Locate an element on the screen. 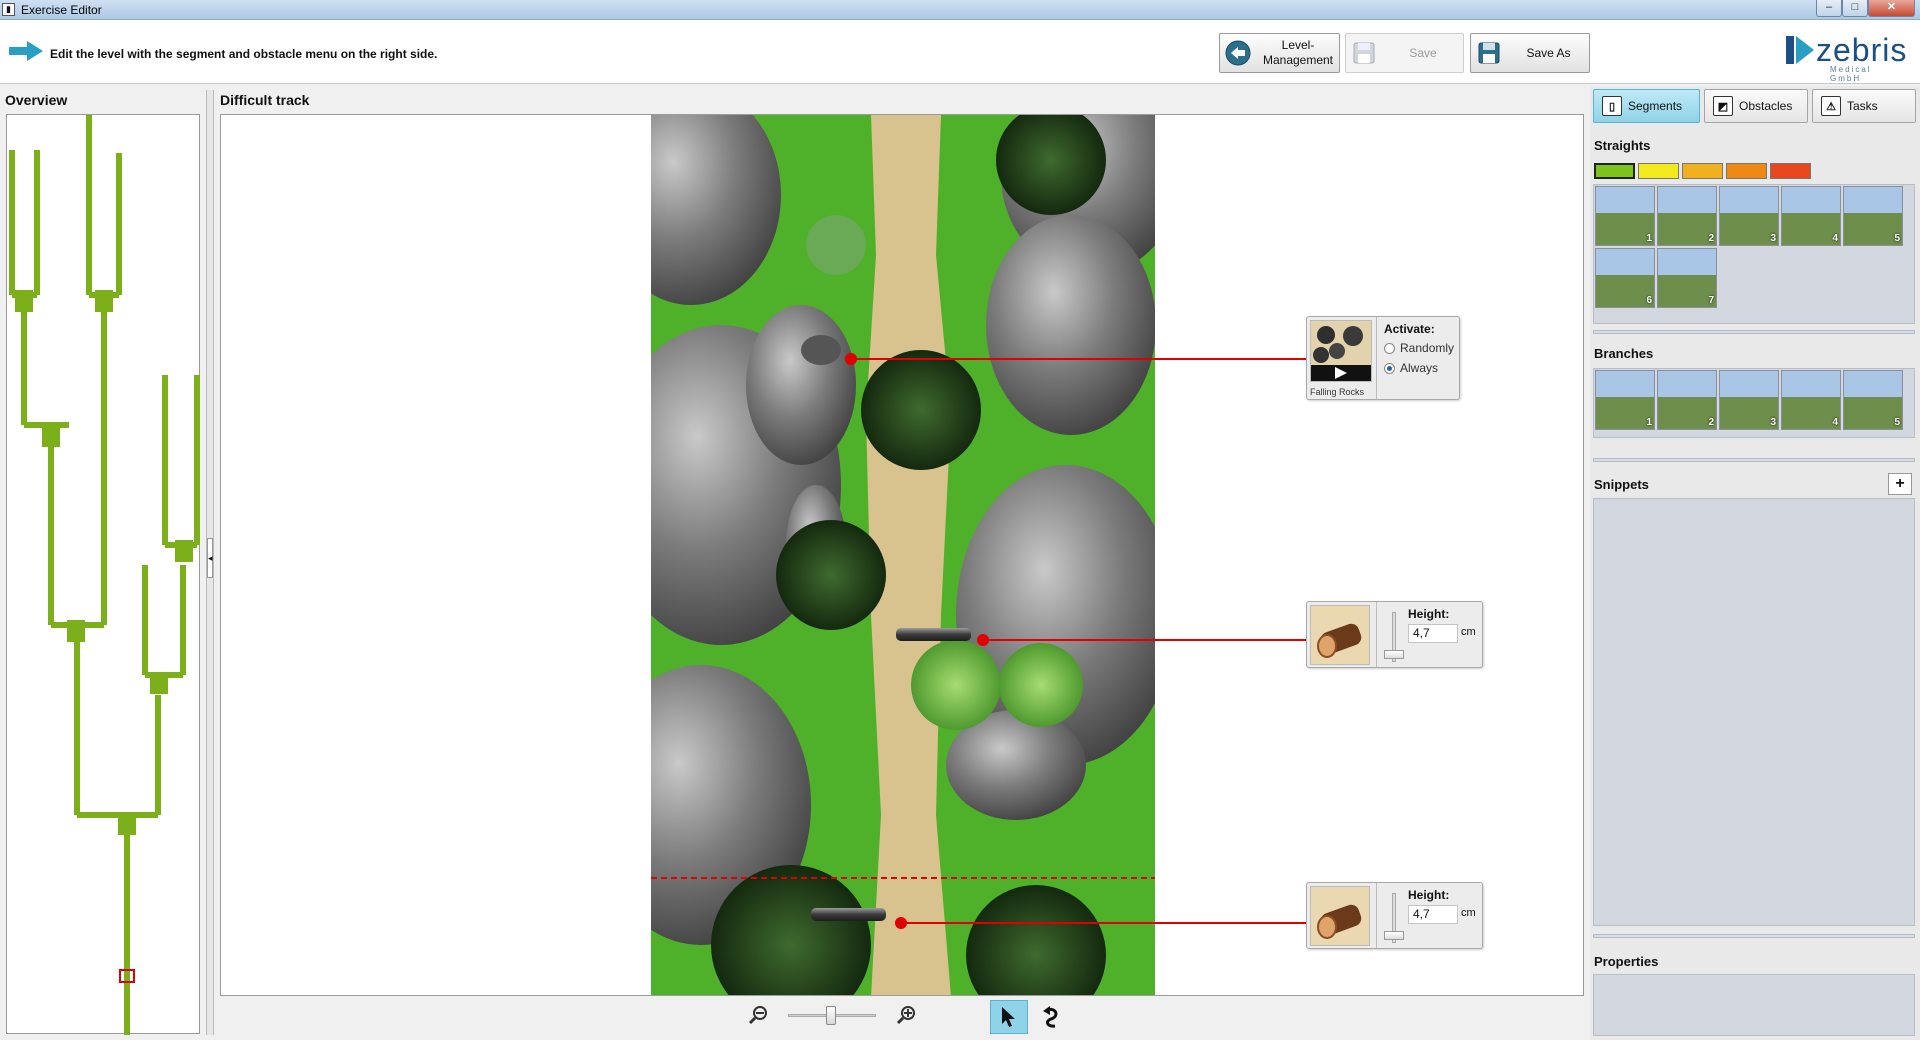 The image size is (1920, 1040). obstacle-connectors is located at coordinates (1230, 641).